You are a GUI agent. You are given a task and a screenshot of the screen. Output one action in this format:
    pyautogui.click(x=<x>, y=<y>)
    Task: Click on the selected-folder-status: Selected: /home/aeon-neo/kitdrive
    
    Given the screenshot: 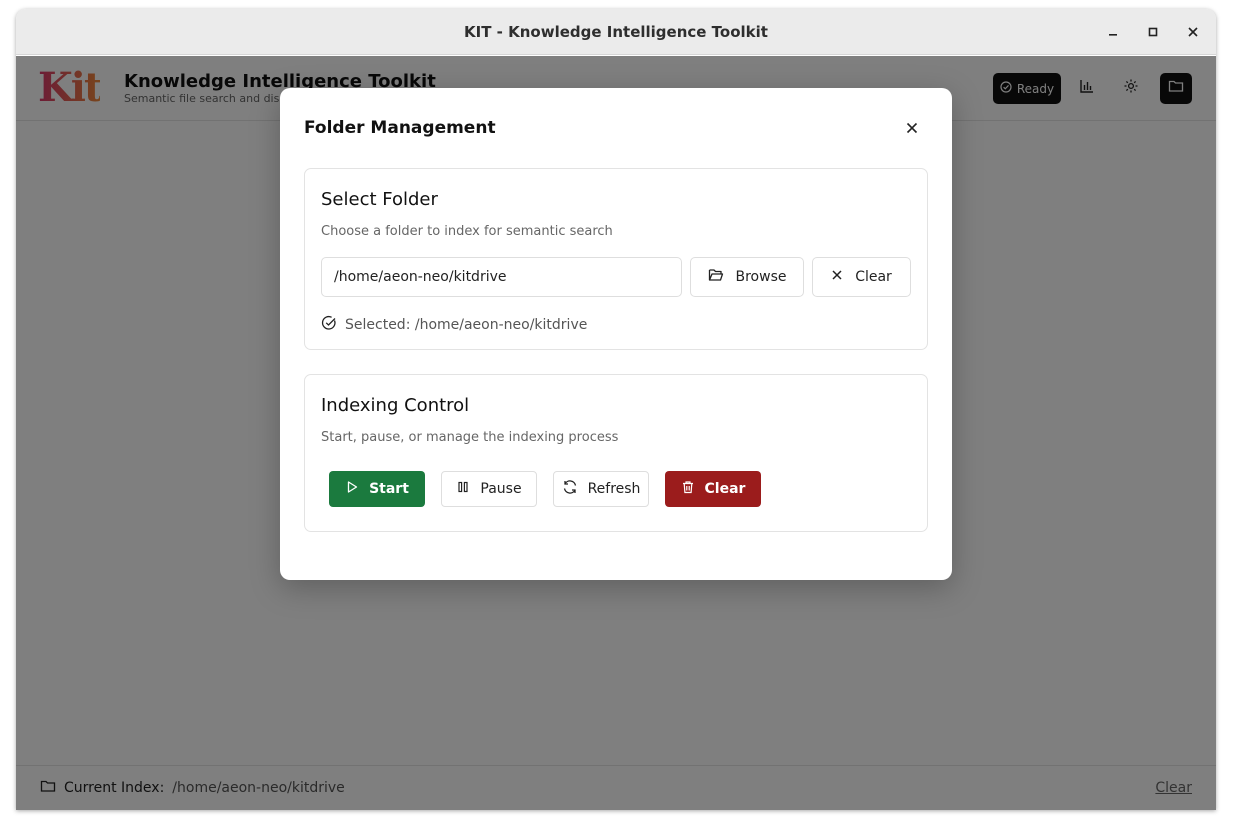 What is the action you would take?
    pyautogui.click(x=454, y=325)
    